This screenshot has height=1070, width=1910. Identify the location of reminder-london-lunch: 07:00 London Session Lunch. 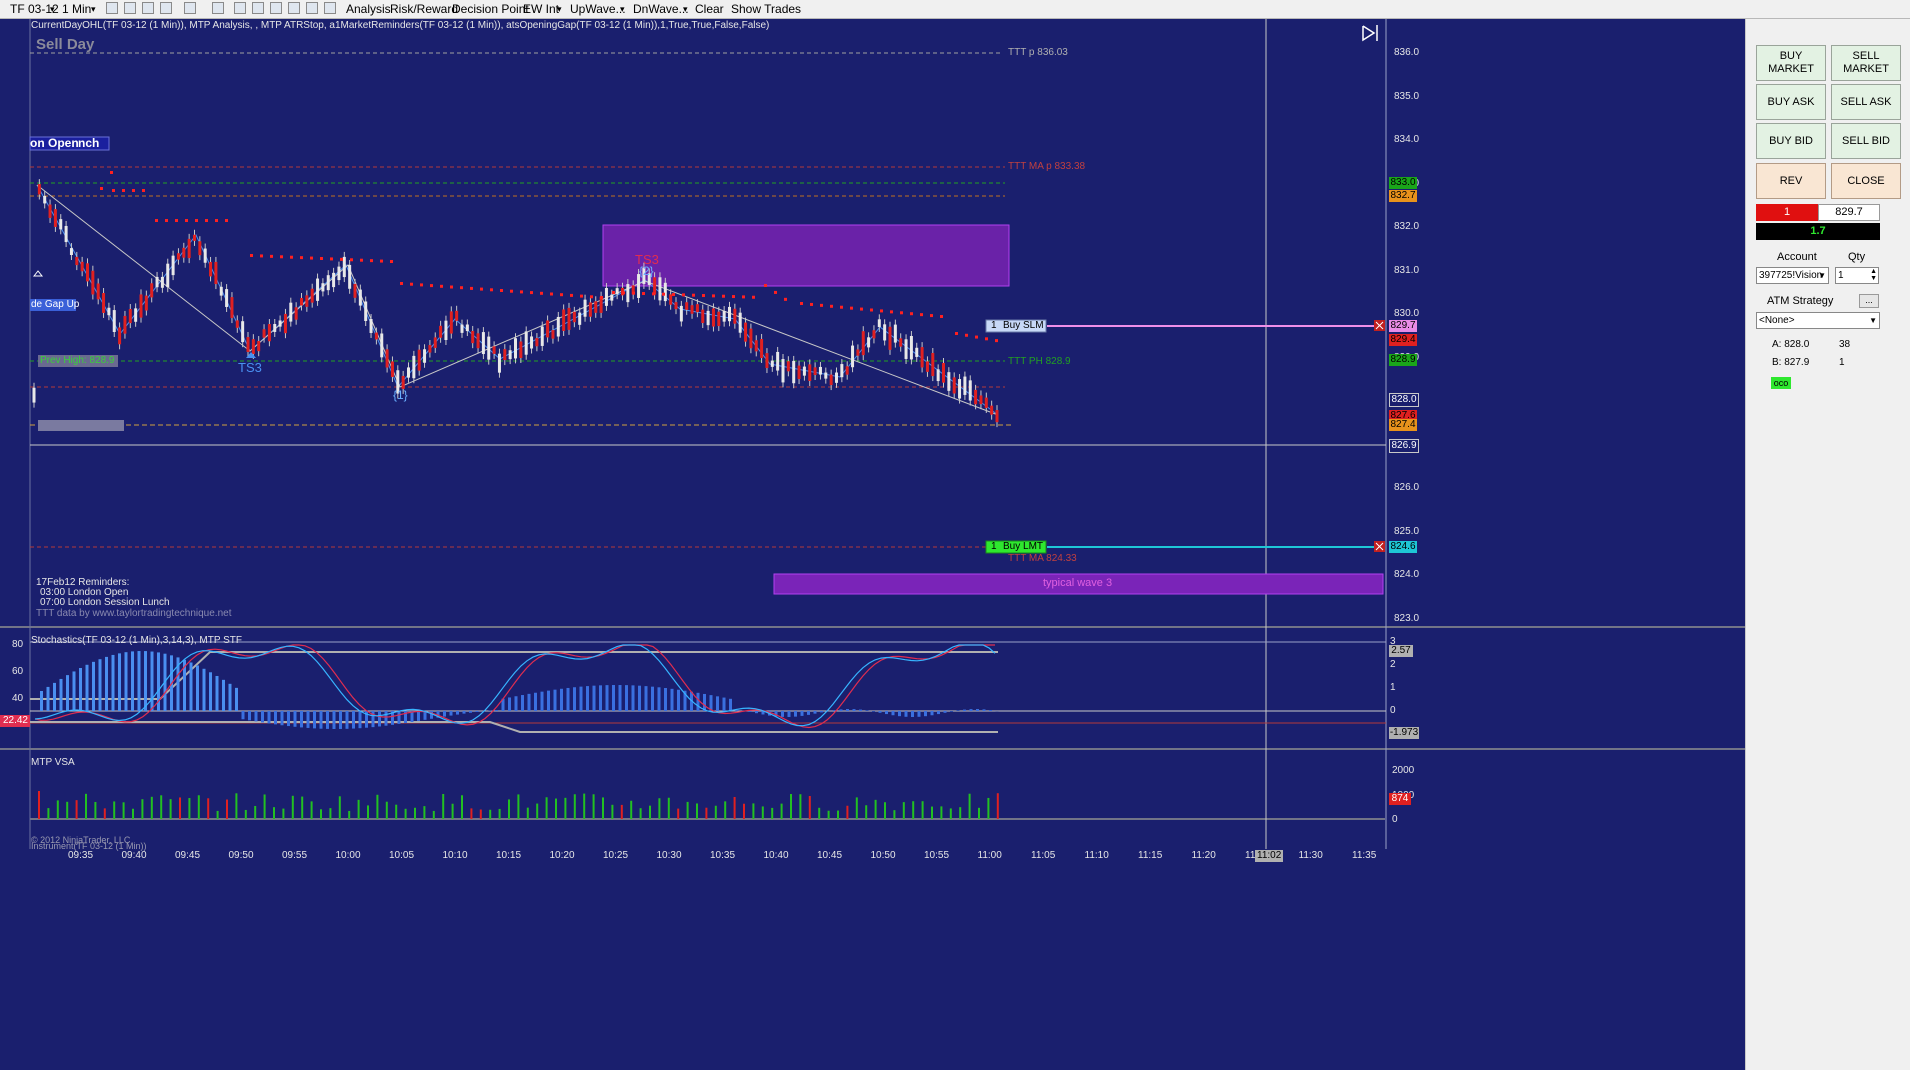
(105, 602).